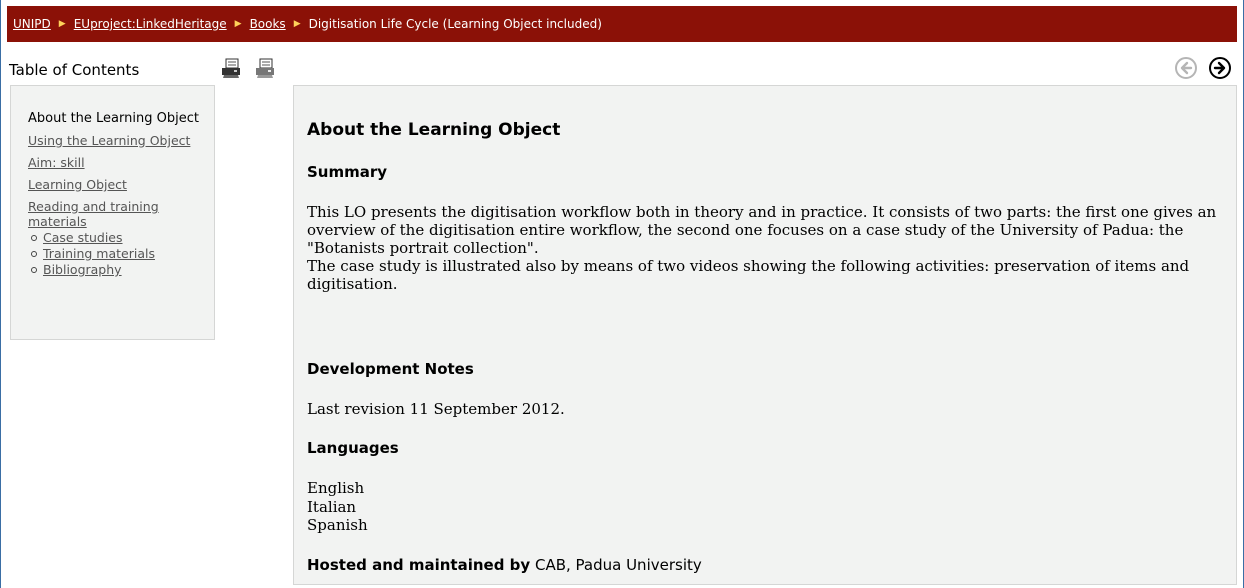 This screenshot has height=588, width=1244. Describe the element at coordinates (347, 172) in the screenshot. I see `summary-heading: Summary` at that location.